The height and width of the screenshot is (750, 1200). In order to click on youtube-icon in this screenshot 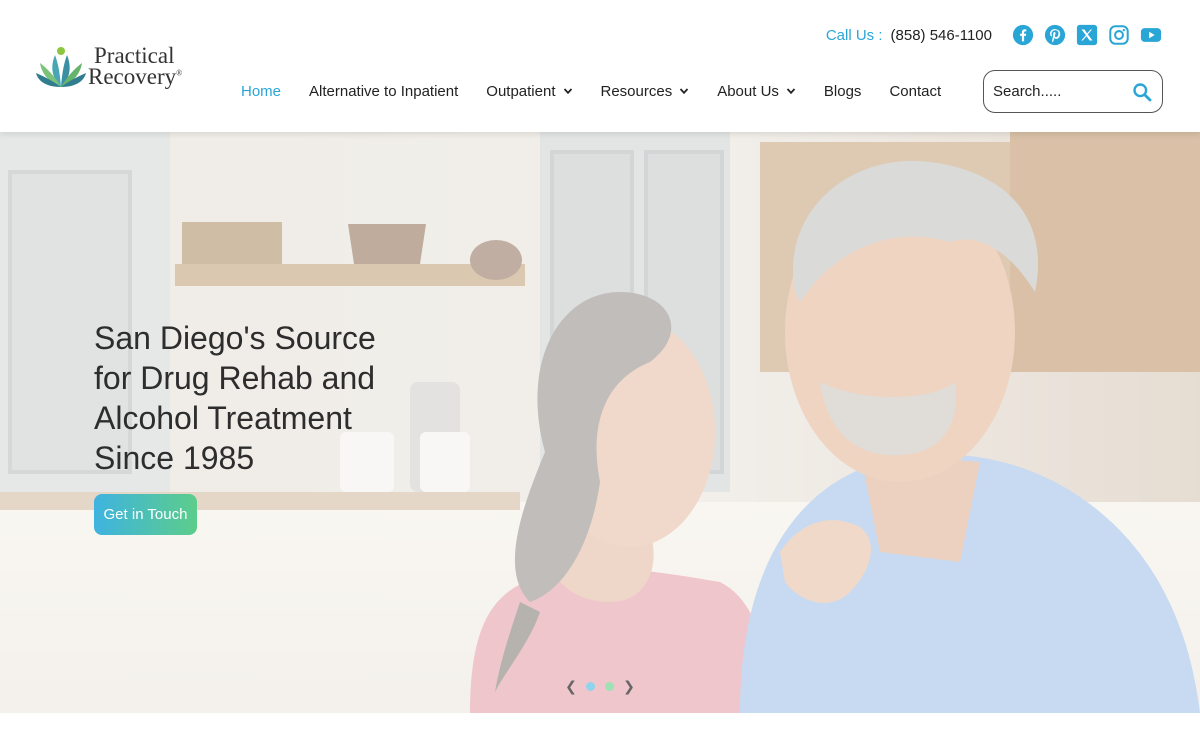, I will do `click(1151, 35)`.